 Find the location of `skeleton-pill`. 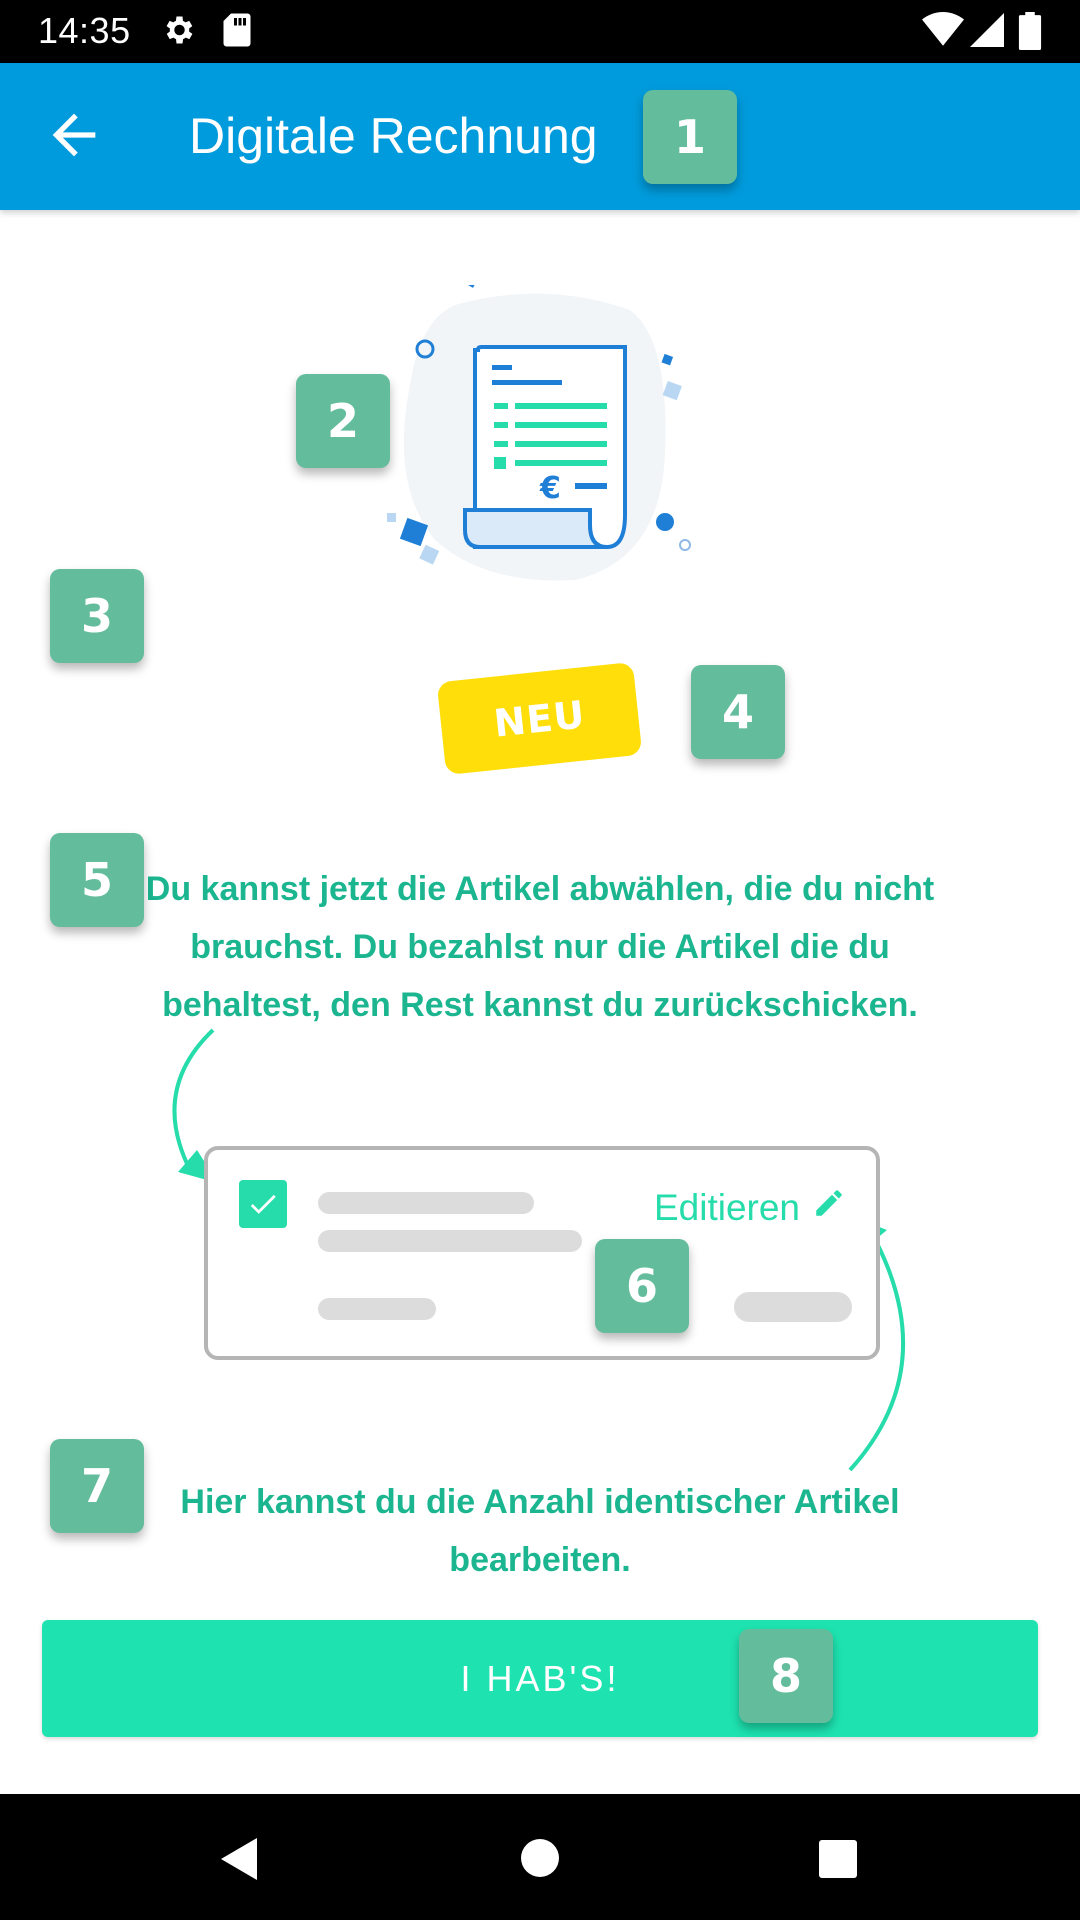

skeleton-pill is located at coordinates (793, 1307).